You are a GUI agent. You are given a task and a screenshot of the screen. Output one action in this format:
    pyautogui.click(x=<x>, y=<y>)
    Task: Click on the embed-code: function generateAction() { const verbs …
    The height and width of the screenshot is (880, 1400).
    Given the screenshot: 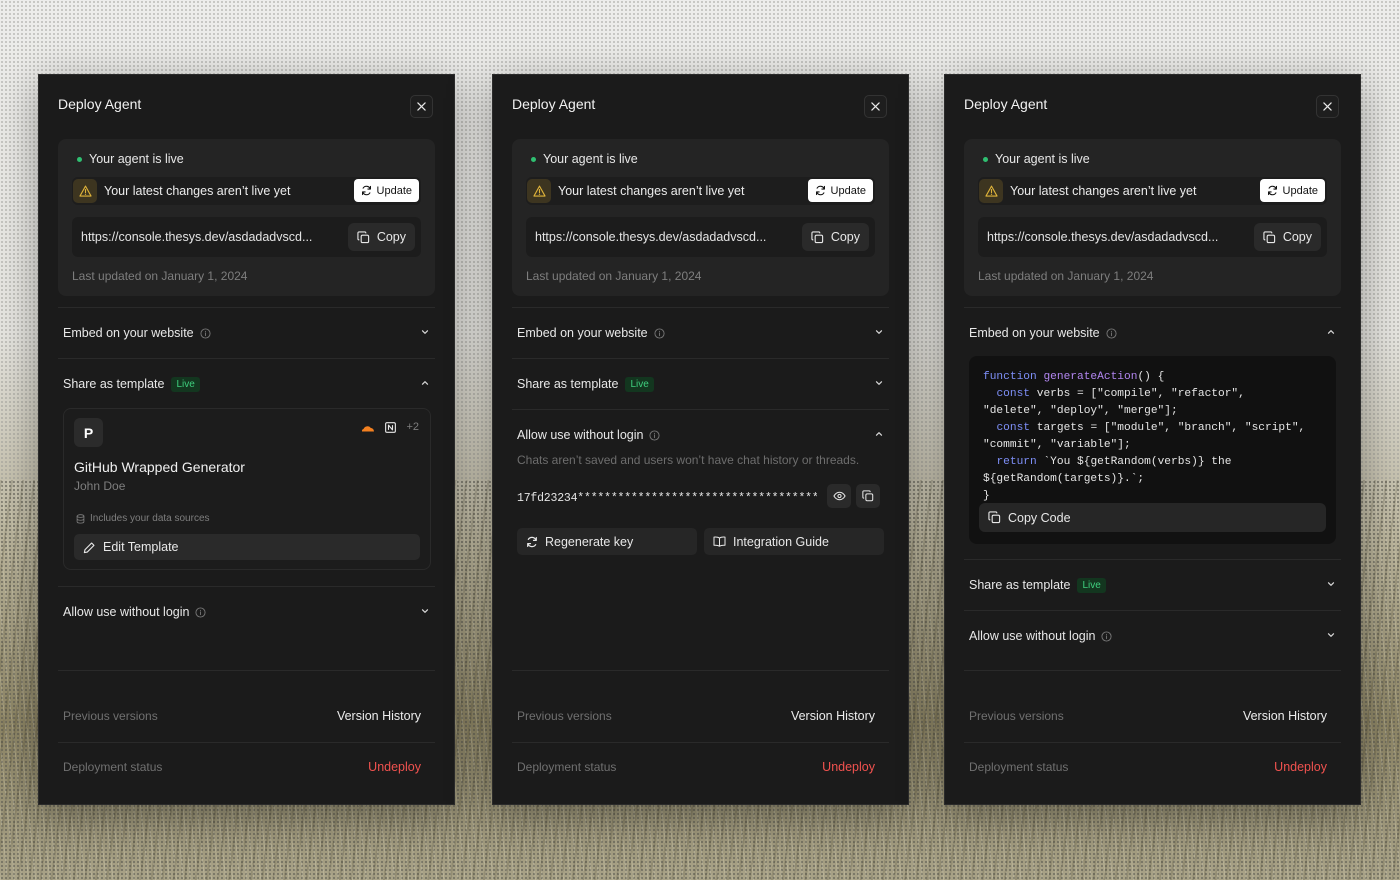 What is the action you would take?
    pyautogui.click(x=1155, y=437)
    